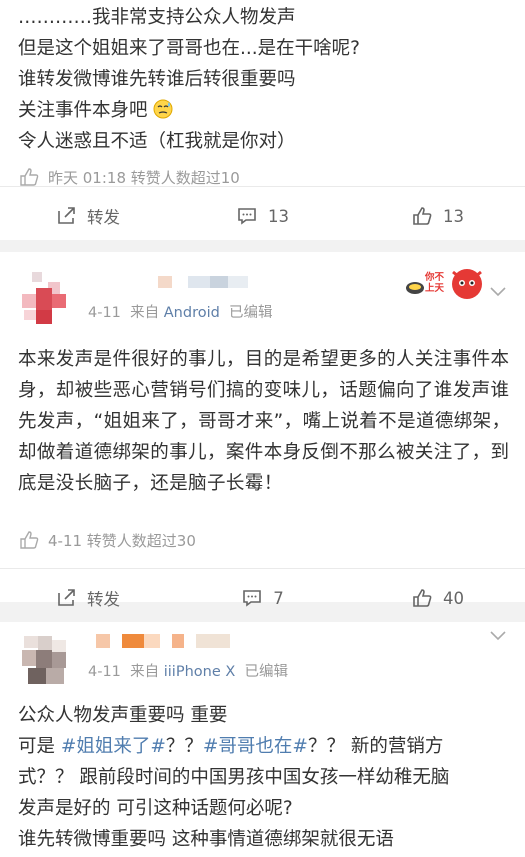  I want to click on like-count: 40, so click(453, 598).